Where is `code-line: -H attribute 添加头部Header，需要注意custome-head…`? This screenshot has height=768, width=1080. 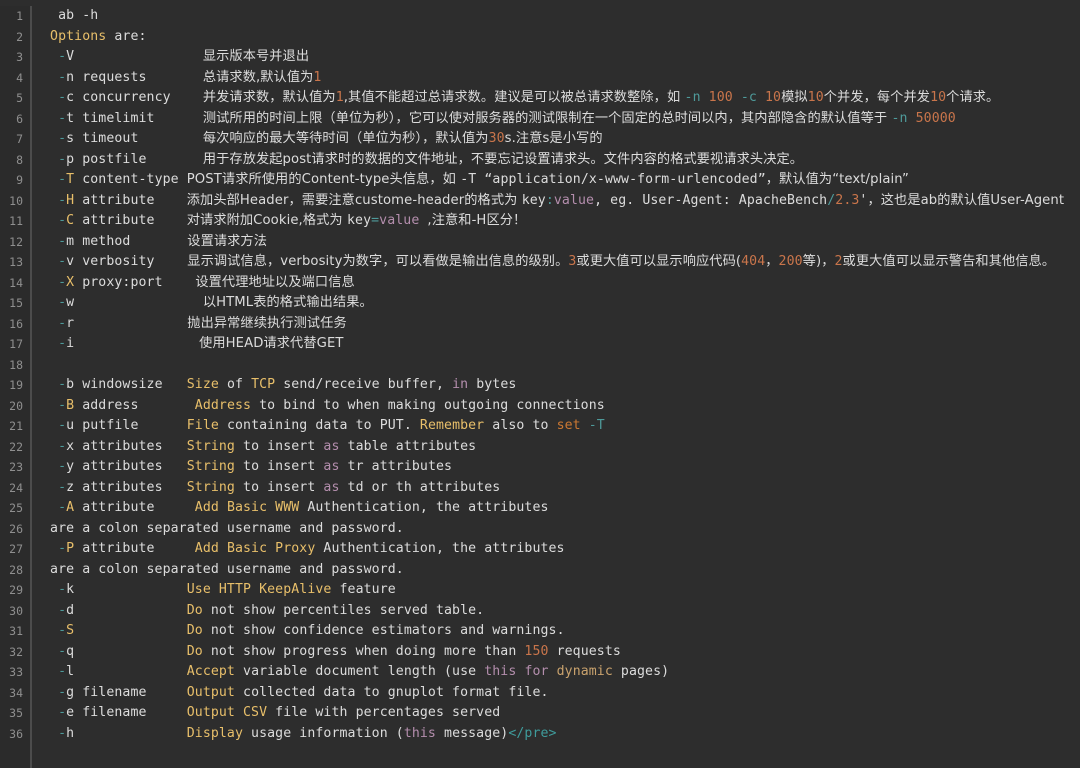
code-line: -H attribute 添加头部Header，需要注意custome-head… is located at coordinates (561, 201).